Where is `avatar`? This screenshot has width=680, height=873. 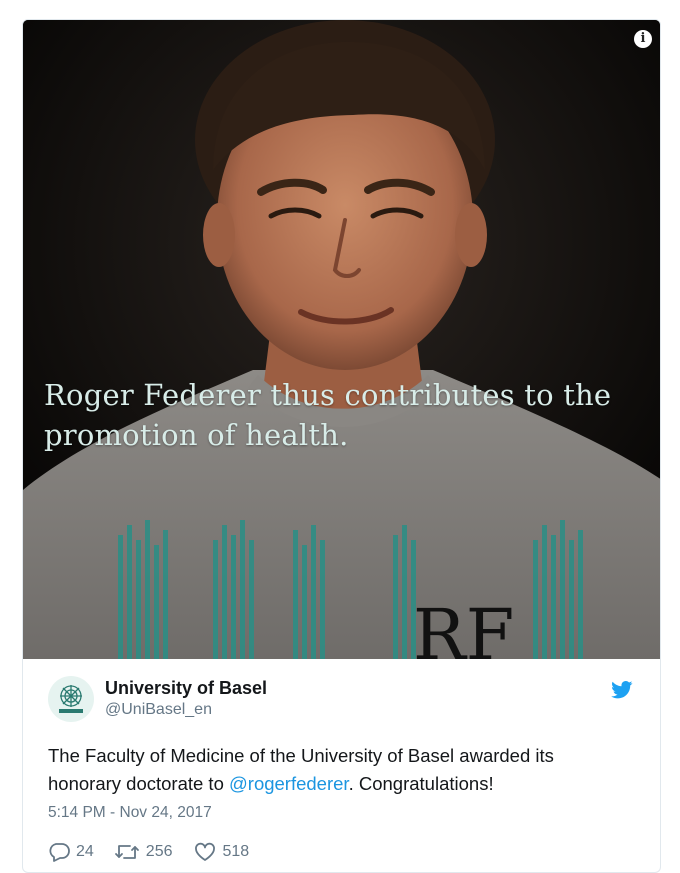
avatar is located at coordinates (71, 699).